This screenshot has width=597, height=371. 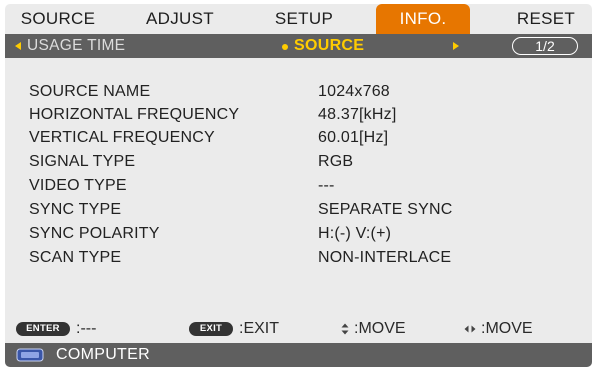 I want to click on up-down-move-text: :MOVE, so click(x=380, y=328).